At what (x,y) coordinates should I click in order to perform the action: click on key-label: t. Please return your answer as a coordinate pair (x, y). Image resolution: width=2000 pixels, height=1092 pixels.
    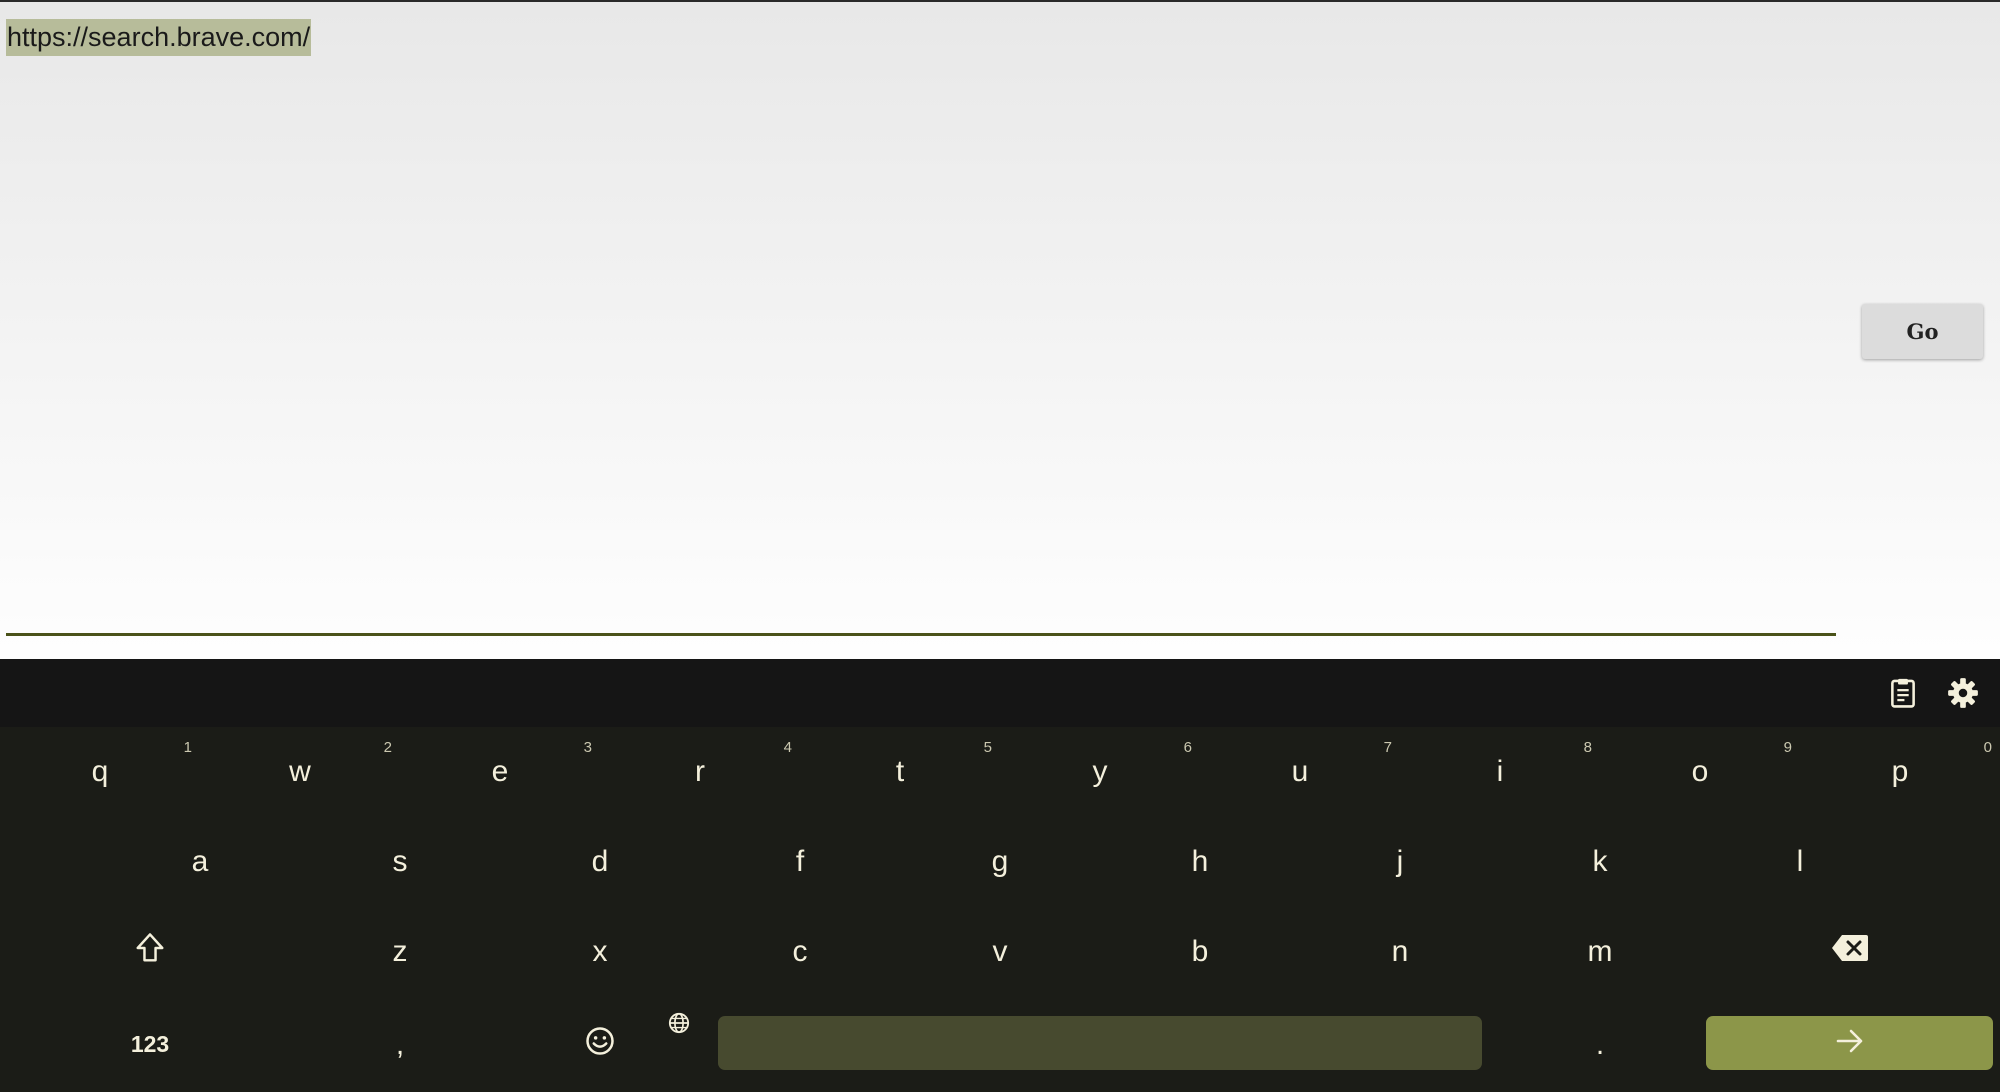
    Looking at the image, I should click on (900, 771).